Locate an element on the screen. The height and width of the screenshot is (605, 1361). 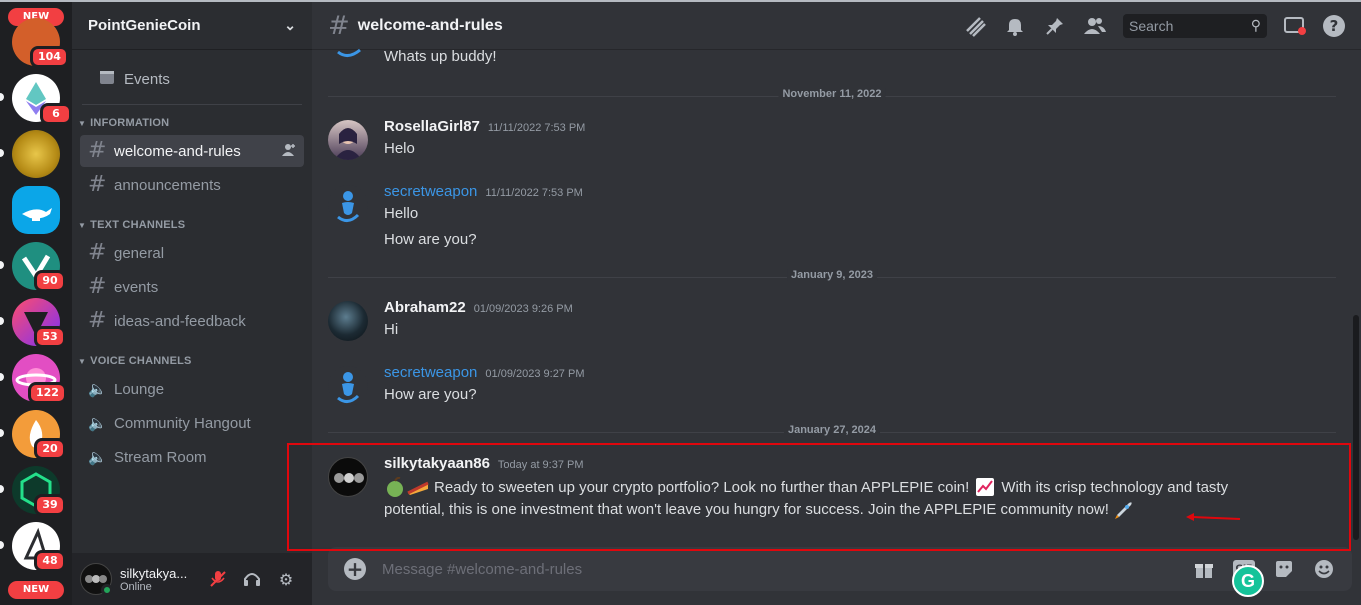
bell-icon is located at coordinates (1015, 27).